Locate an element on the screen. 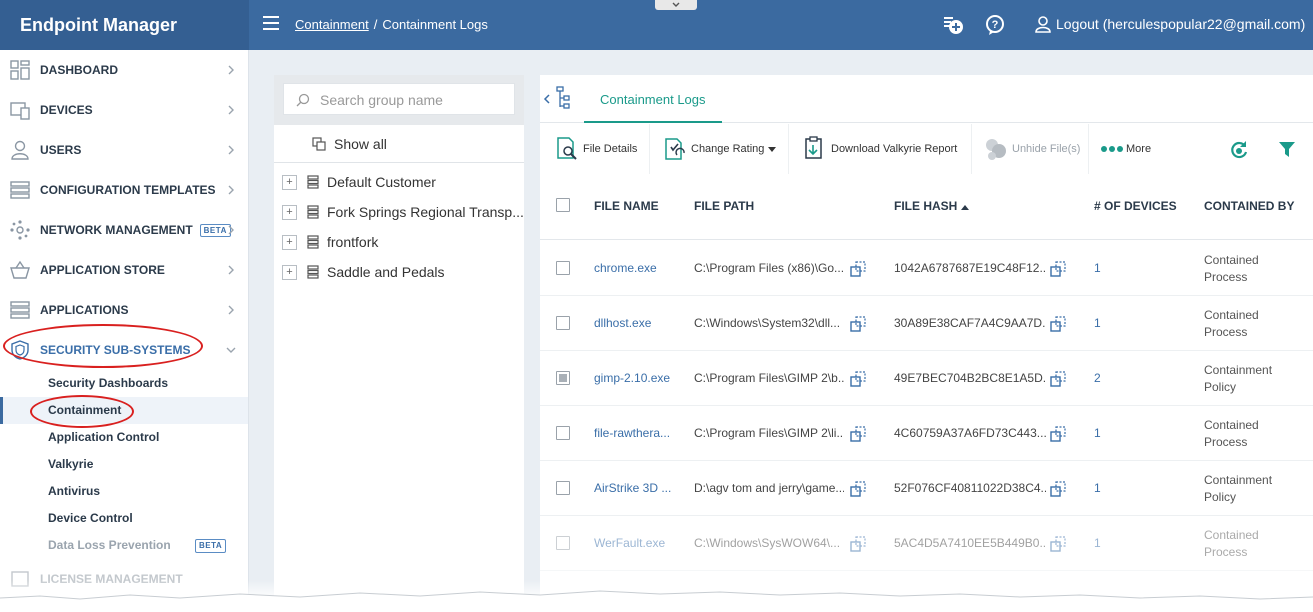  column-header-file-path: FILE PATH is located at coordinates (724, 206).